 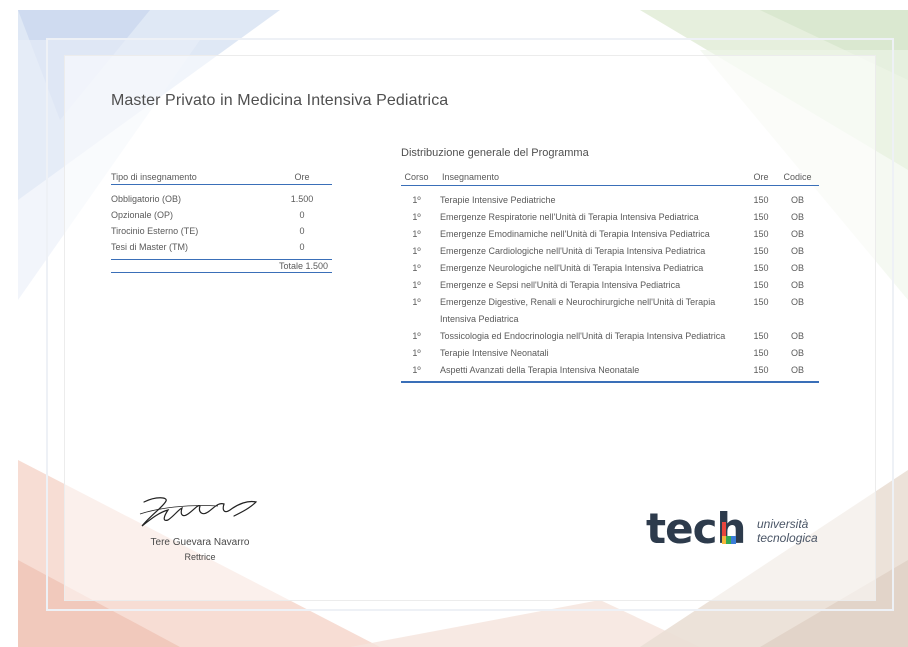 What do you see at coordinates (787, 538) in the screenshot?
I see `logo-subtitle-line2: tecnologica` at bounding box center [787, 538].